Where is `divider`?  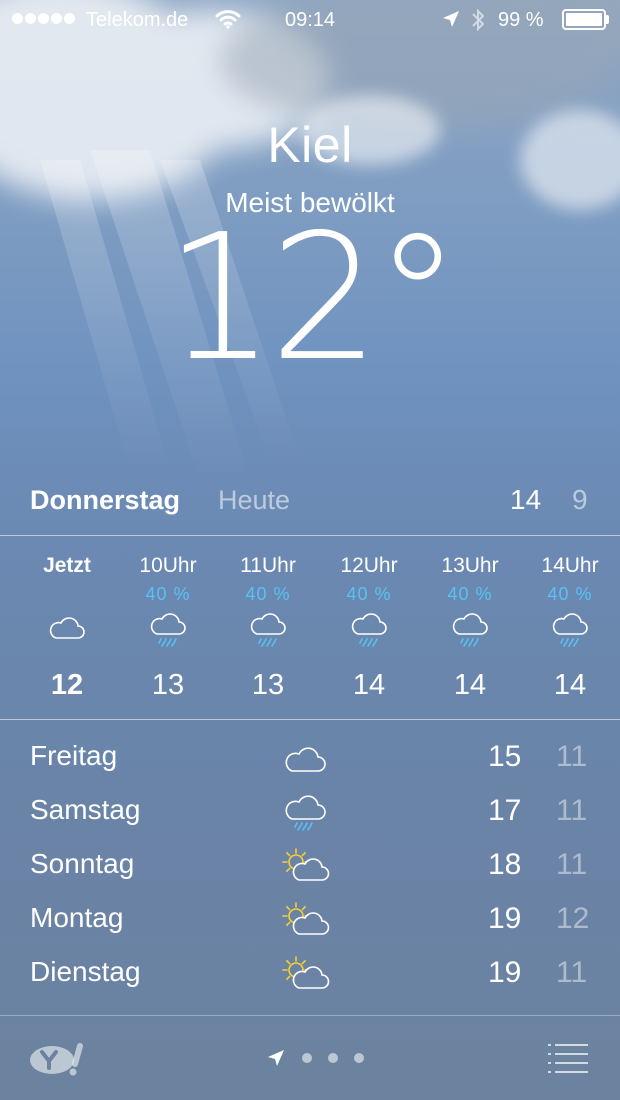 divider is located at coordinates (310, 719).